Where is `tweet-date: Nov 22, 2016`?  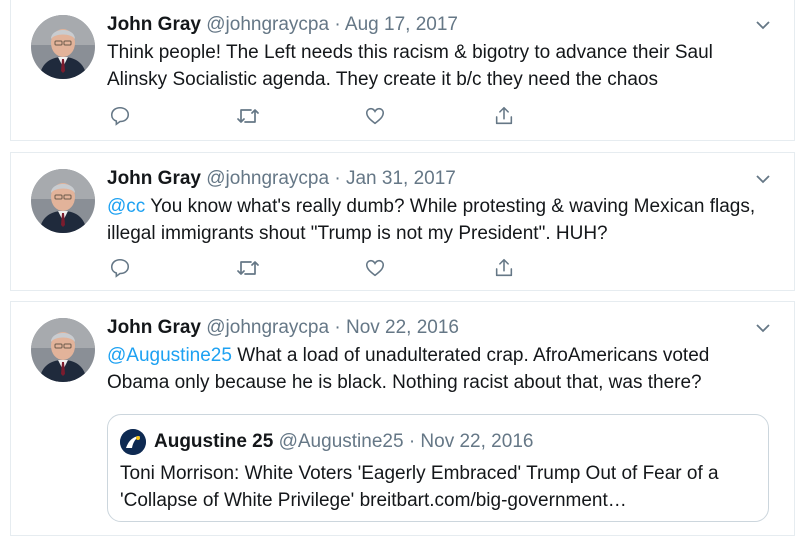
tweet-date: Nov 22, 2016 is located at coordinates (402, 327).